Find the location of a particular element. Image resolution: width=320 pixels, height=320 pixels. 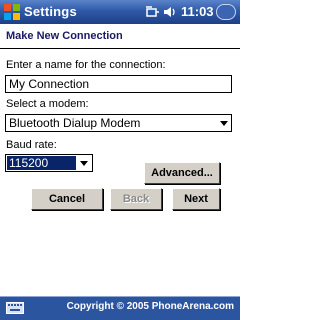

modem-select: Bluetooth Dialup Modem is located at coordinates (118, 123).